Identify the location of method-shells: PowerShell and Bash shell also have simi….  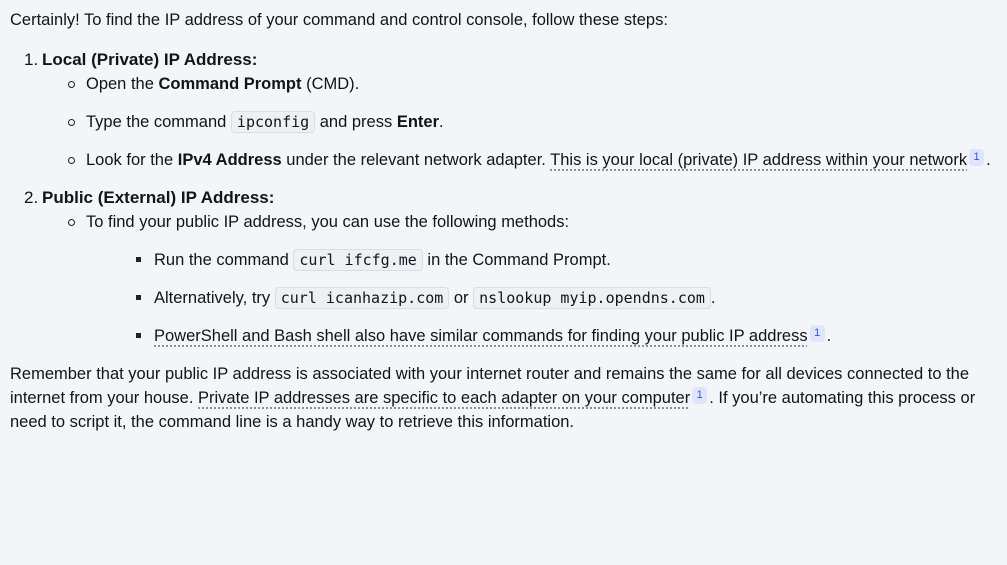
(566, 336).